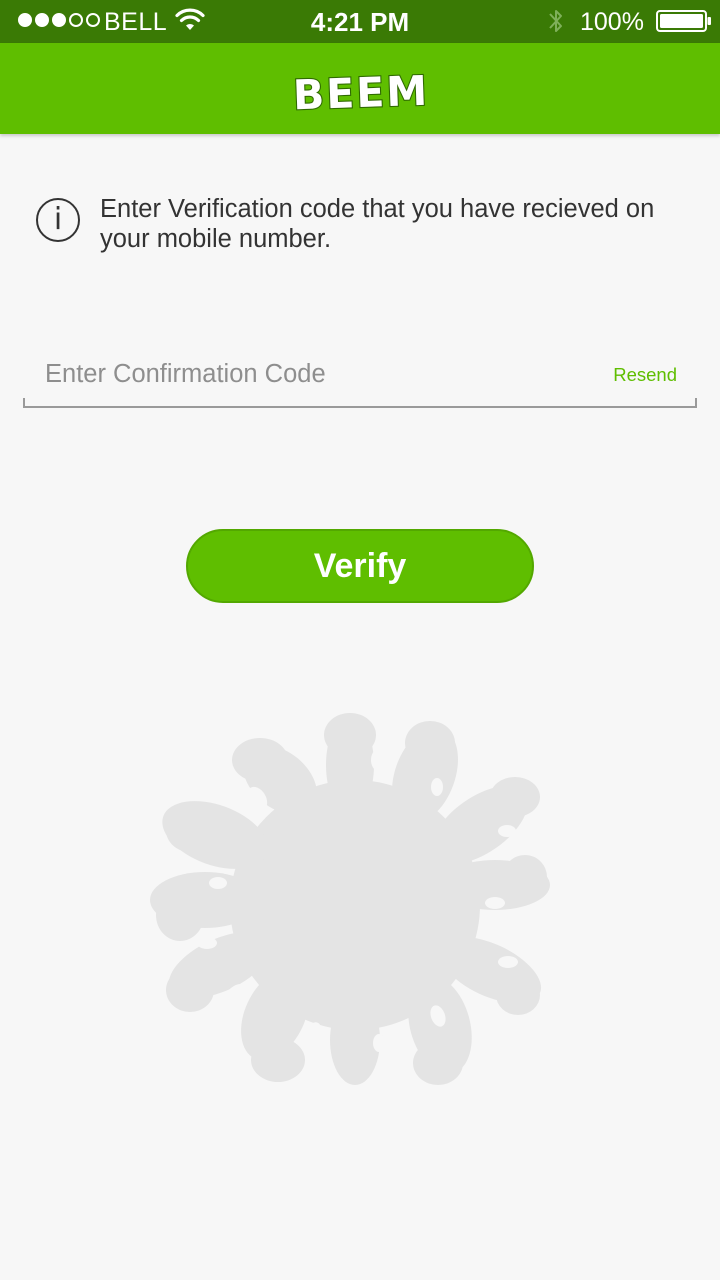 The width and height of the screenshot is (720, 1280). What do you see at coordinates (555, 21) in the screenshot?
I see `bluetooth-icon` at bounding box center [555, 21].